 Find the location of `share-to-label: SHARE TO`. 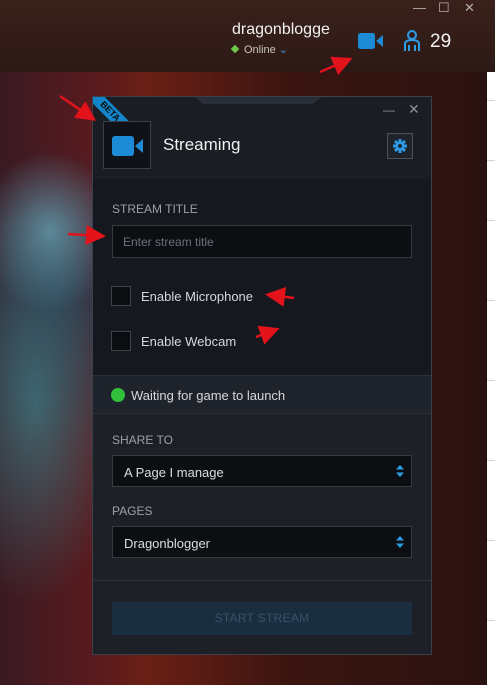

share-to-label: SHARE TO is located at coordinates (142, 440).